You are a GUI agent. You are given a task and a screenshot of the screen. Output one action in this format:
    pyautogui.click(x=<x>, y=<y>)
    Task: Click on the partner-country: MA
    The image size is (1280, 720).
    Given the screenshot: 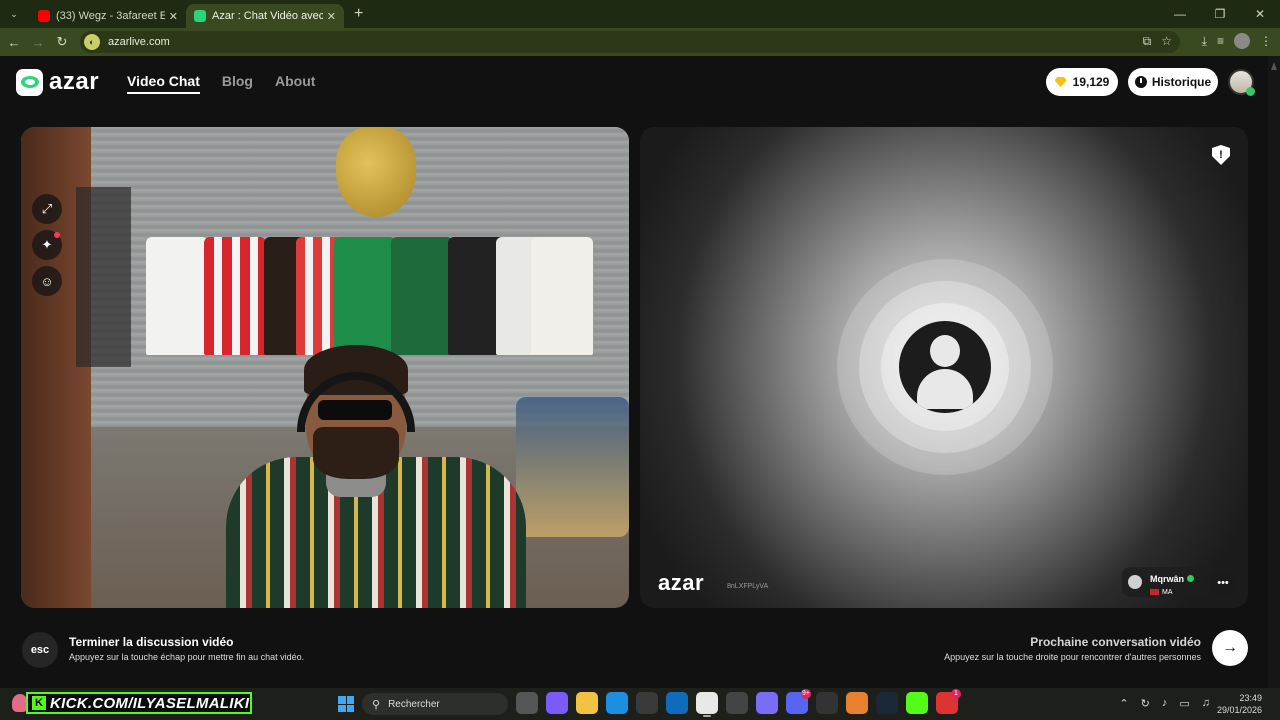 What is the action you would take?
    pyautogui.click(x=1167, y=592)
    